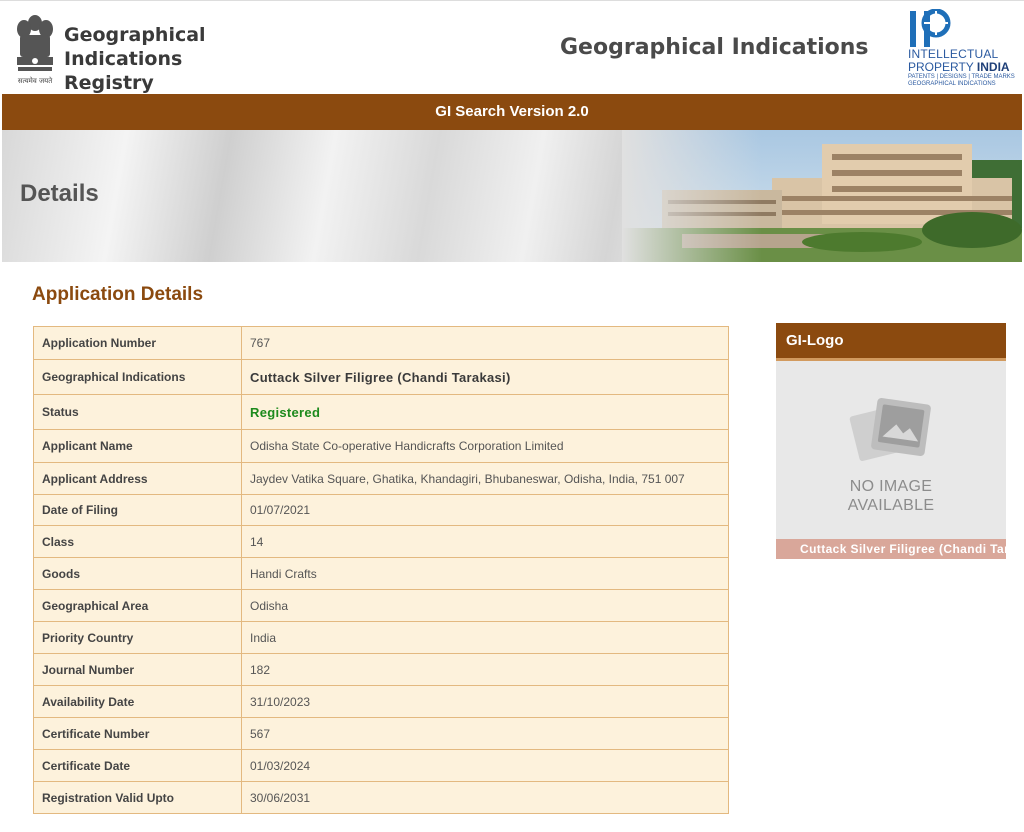 This screenshot has height=832, width=1024. I want to click on registry-title-line1: Geographical Indications, so click(135, 47).